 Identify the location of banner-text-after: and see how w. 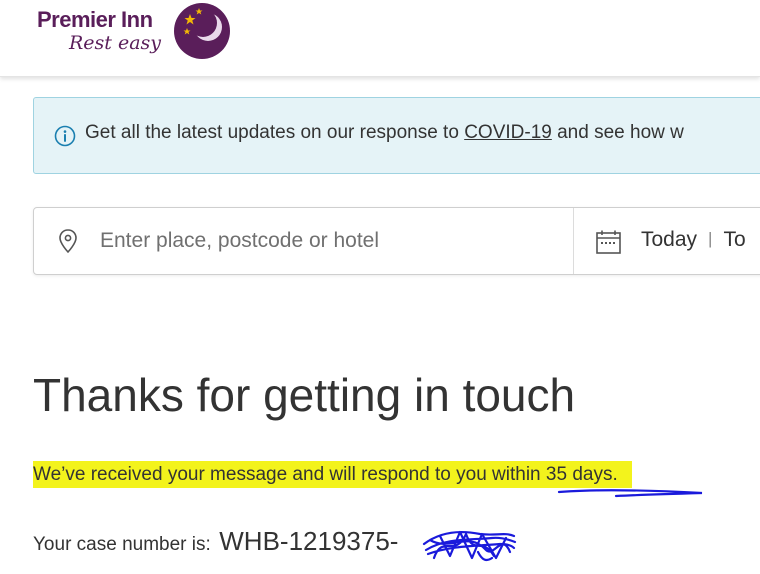
(617, 132).